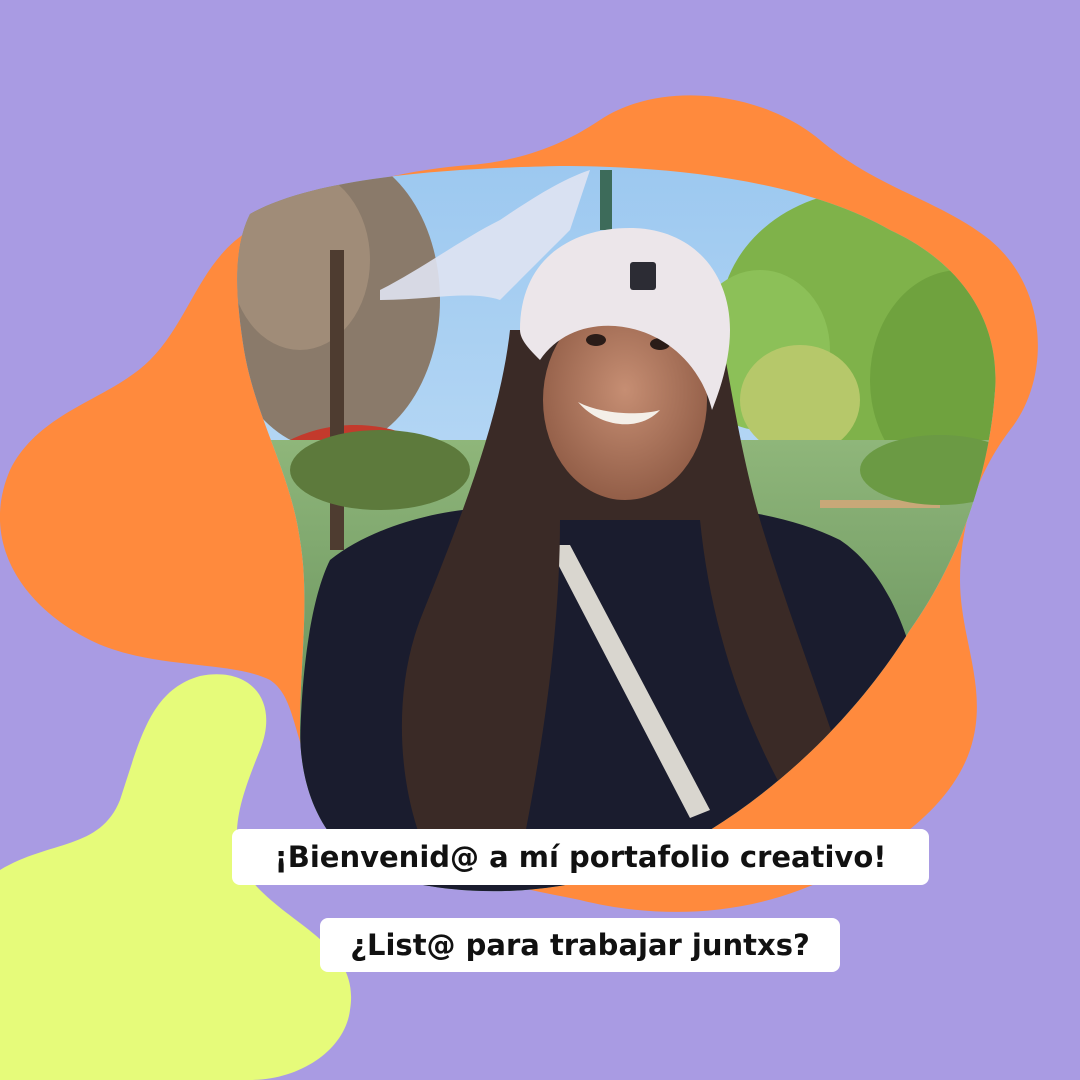  I want to click on welcome-caption: ¡Bienvenid@ a mí portafolio creativo!, so click(580, 857).